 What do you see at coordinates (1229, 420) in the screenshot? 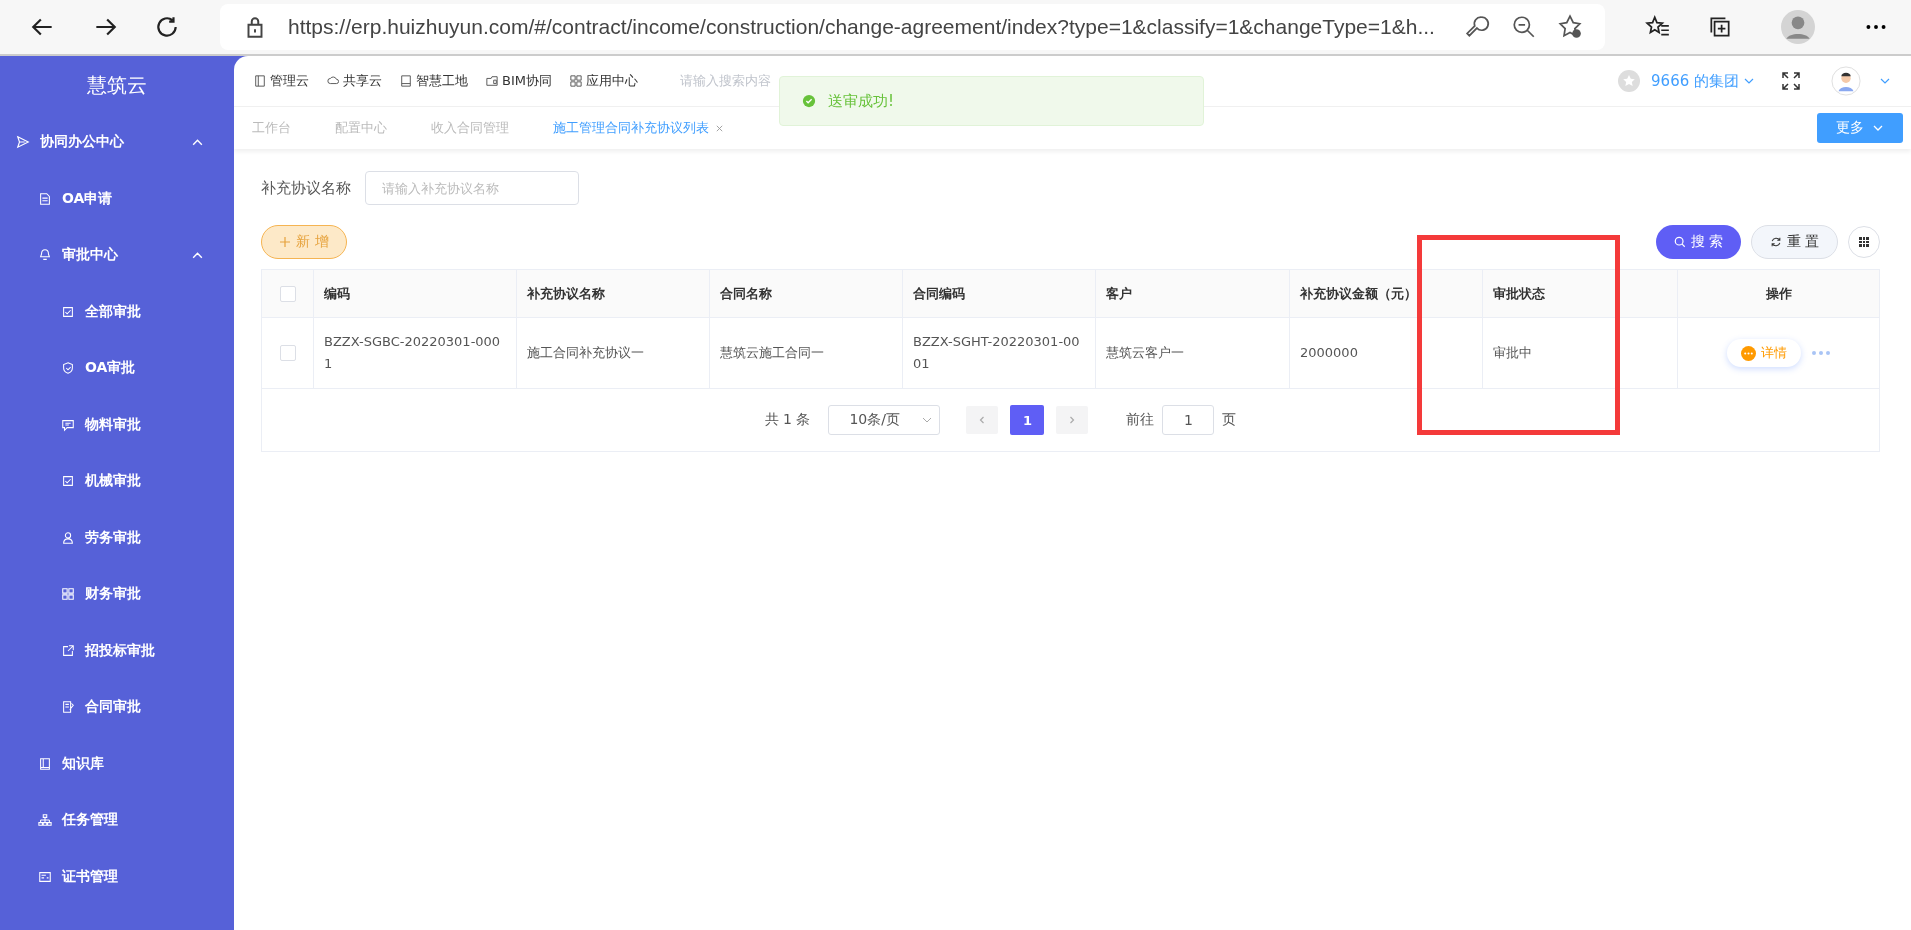
I see `page-suffix: 页` at bounding box center [1229, 420].